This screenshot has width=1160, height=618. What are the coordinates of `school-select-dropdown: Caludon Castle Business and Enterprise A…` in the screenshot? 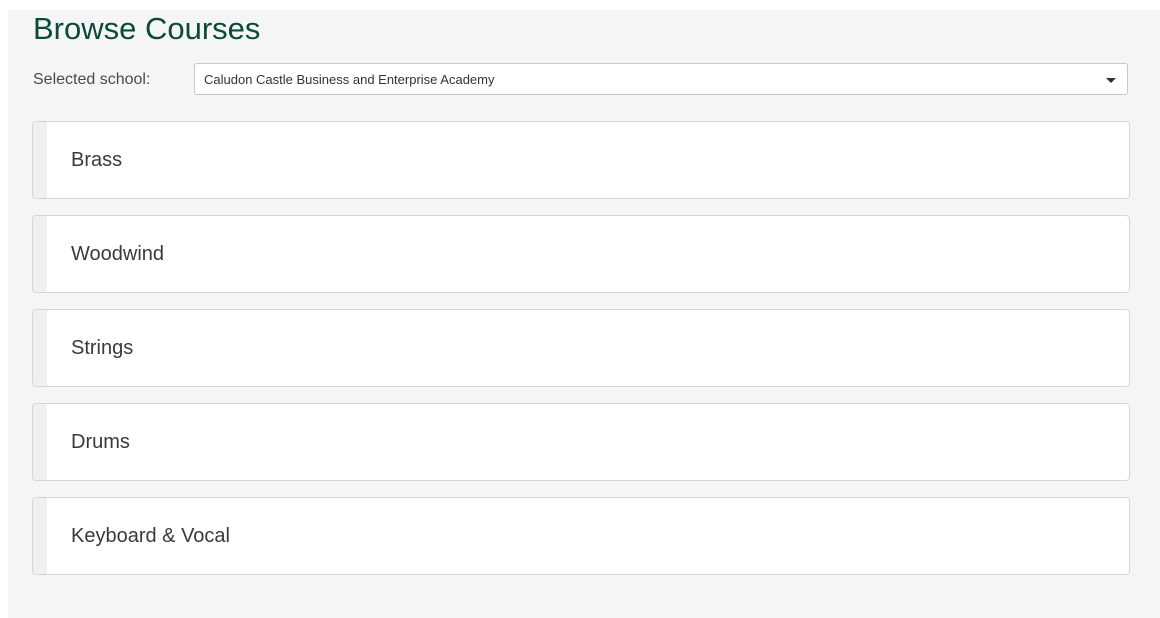 It's located at (661, 79).